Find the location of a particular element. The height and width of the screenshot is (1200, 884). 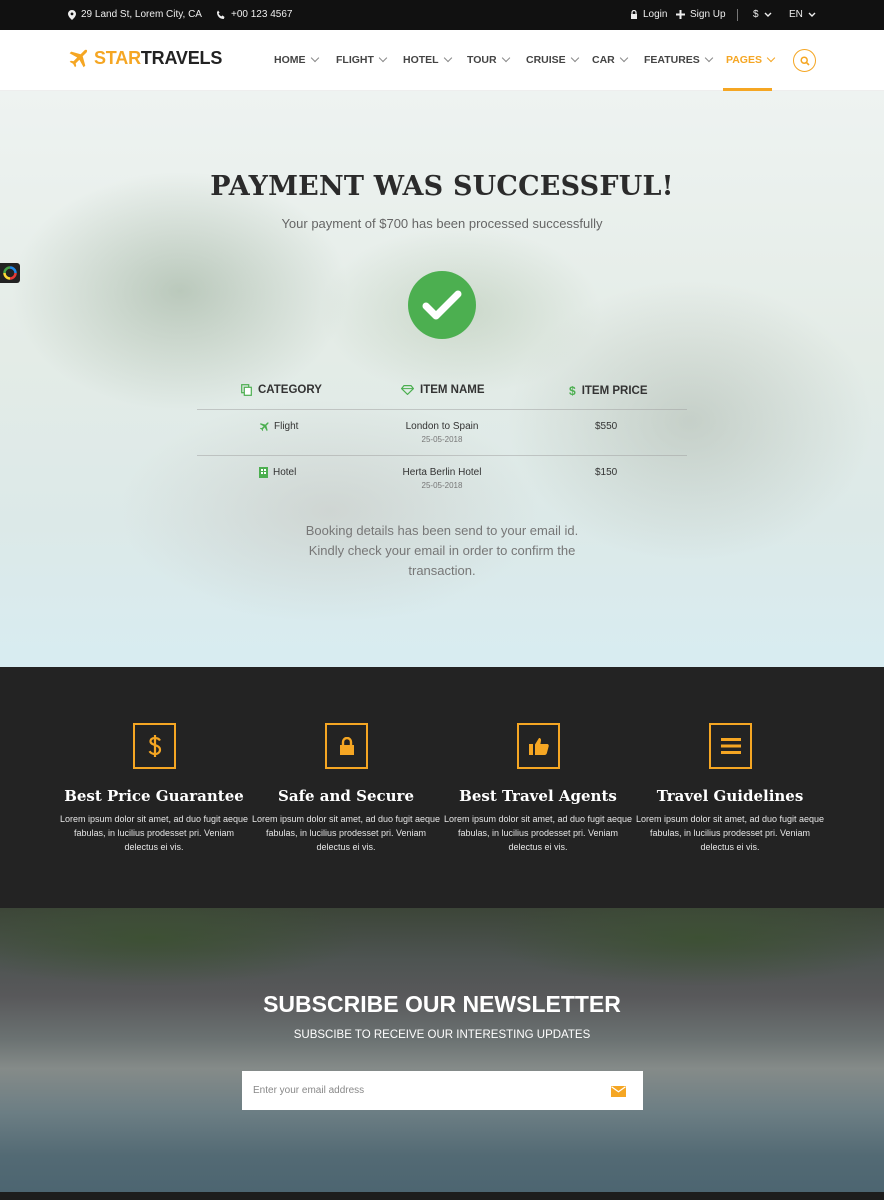

logo-travels: TRAVELS is located at coordinates (181, 58).